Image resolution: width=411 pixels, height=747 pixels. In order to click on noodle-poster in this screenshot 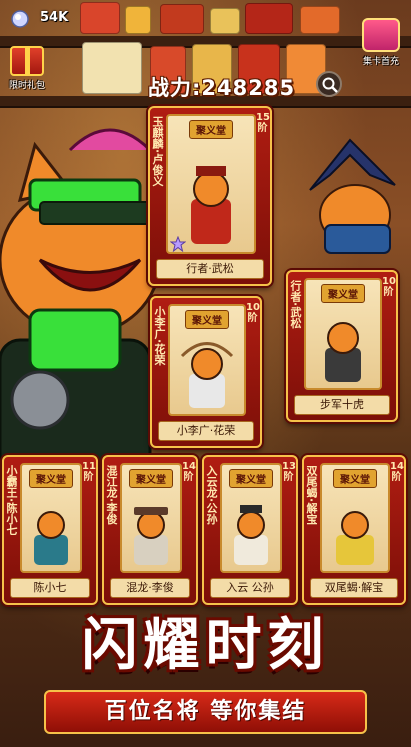, I will do `click(112, 68)`.